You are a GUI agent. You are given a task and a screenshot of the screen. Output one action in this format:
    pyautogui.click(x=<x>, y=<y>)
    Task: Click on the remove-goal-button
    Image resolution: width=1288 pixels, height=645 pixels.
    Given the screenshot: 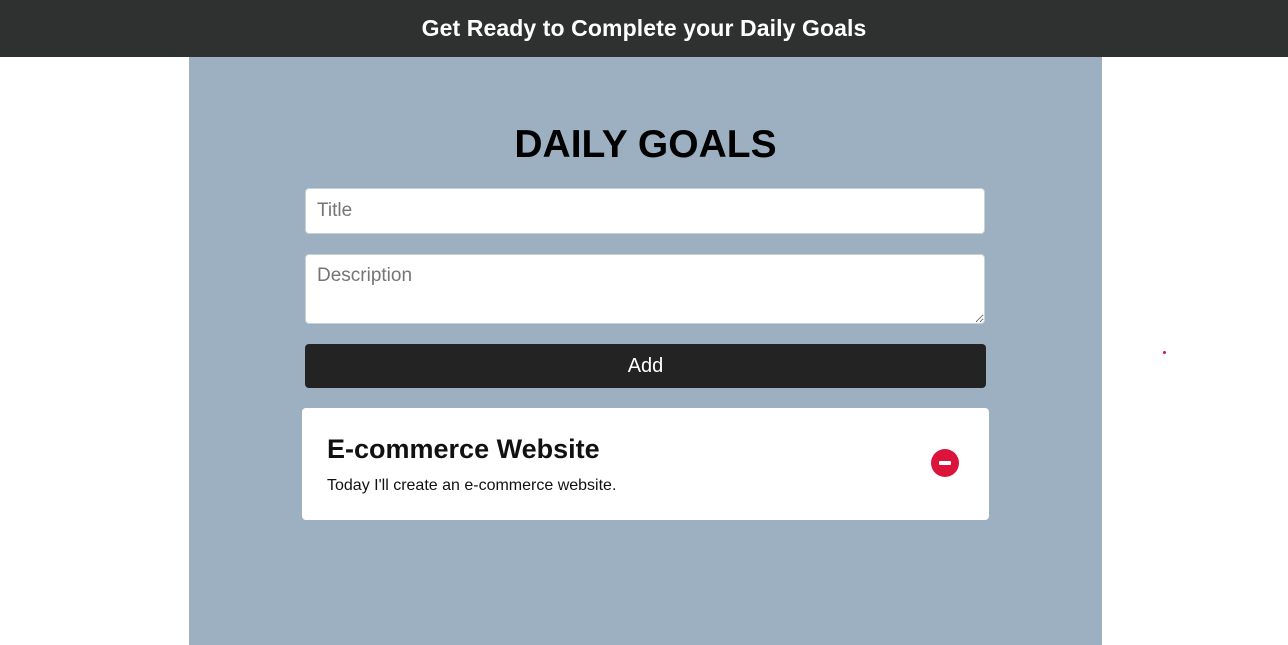 What is the action you would take?
    pyautogui.click(x=945, y=463)
    